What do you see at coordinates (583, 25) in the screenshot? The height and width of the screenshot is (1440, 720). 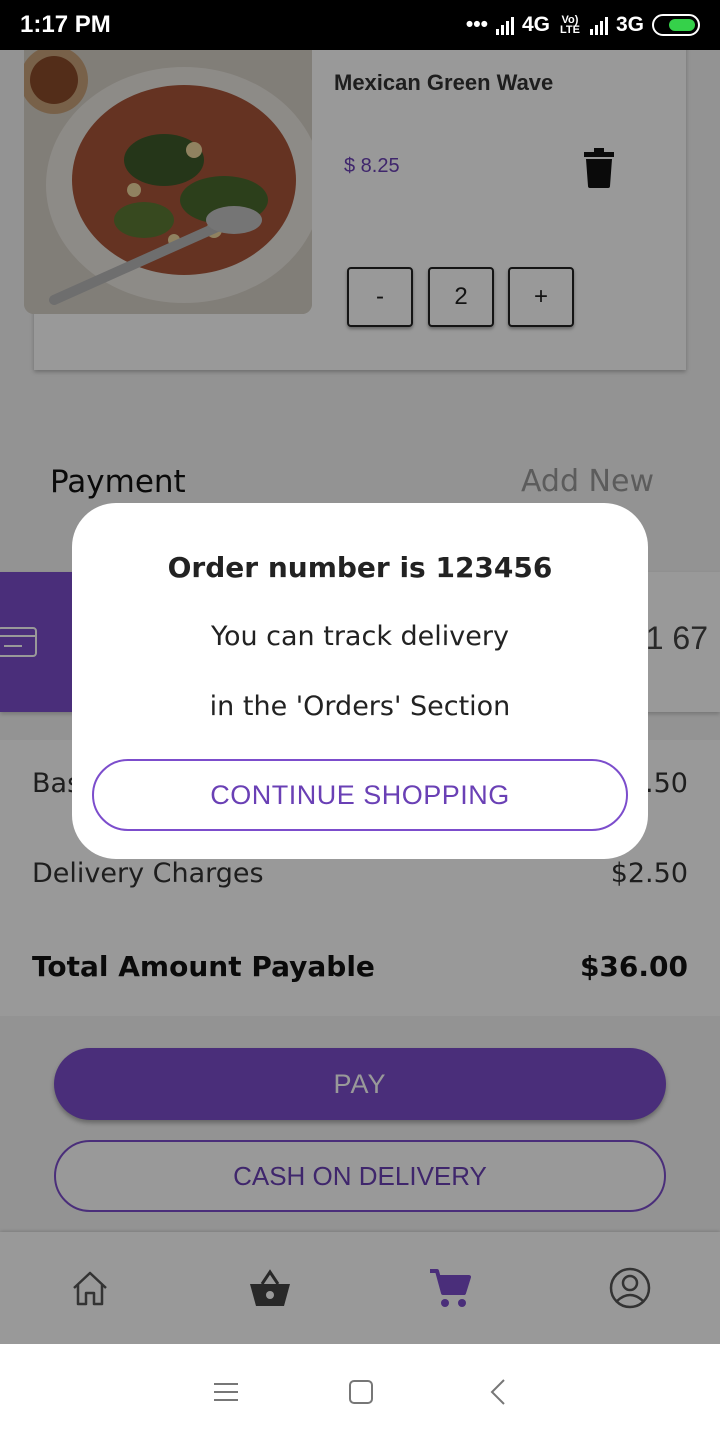 I see `status-icons: ••• 4G Vo) LTE 3G` at bounding box center [583, 25].